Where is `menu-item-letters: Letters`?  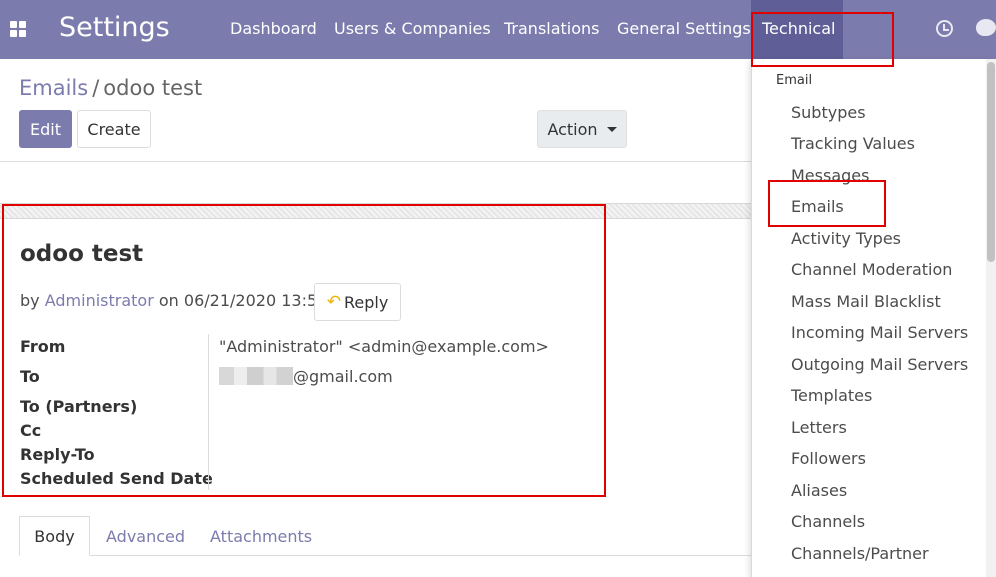 menu-item-letters: Letters is located at coordinates (819, 427).